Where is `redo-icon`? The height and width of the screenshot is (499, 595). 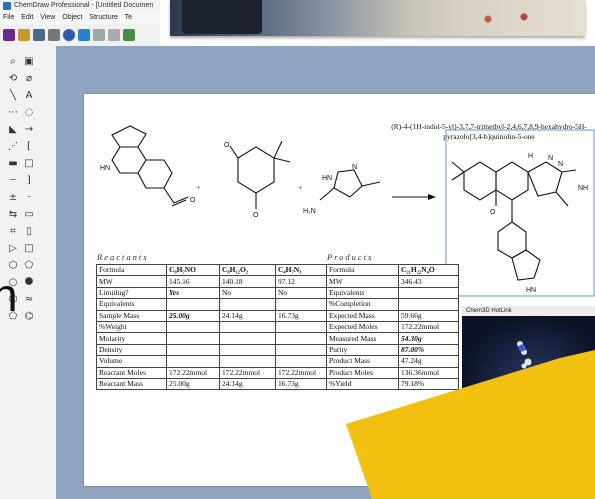
redo-icon is located at coordinates (99, 35).